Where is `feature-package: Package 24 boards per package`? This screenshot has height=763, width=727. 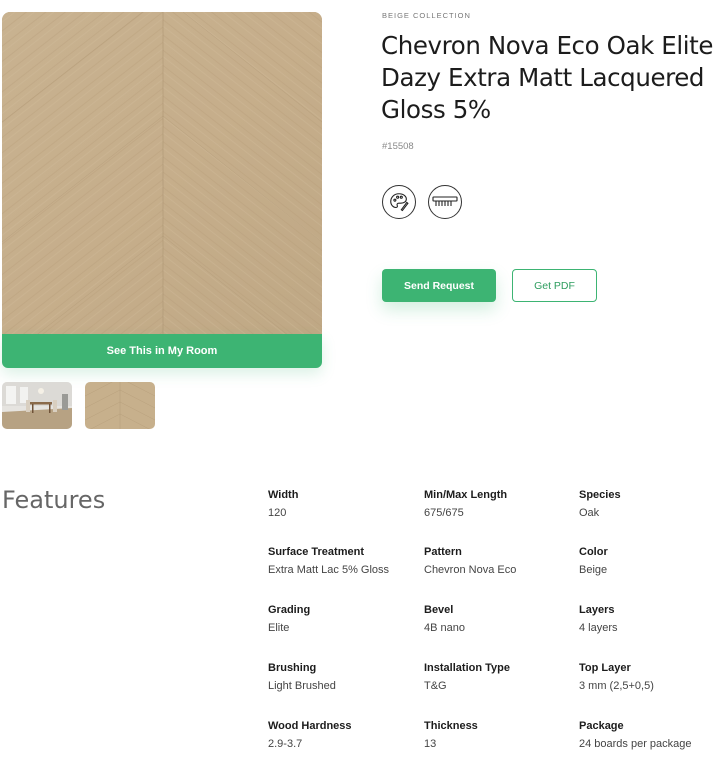 feature-package: Package 24 boards per package is located at coordinates (653, 735).